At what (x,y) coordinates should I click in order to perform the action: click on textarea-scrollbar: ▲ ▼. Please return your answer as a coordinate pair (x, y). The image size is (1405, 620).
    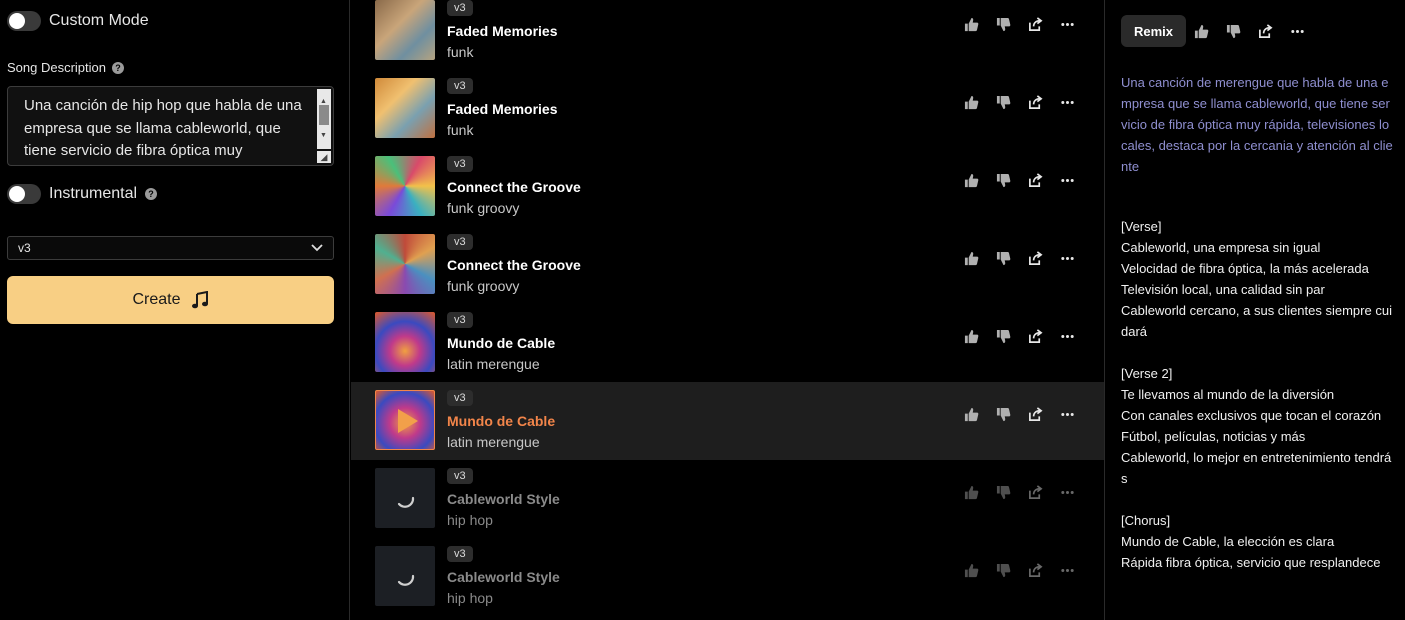
    Looking at the image, I should click on (324, 119).